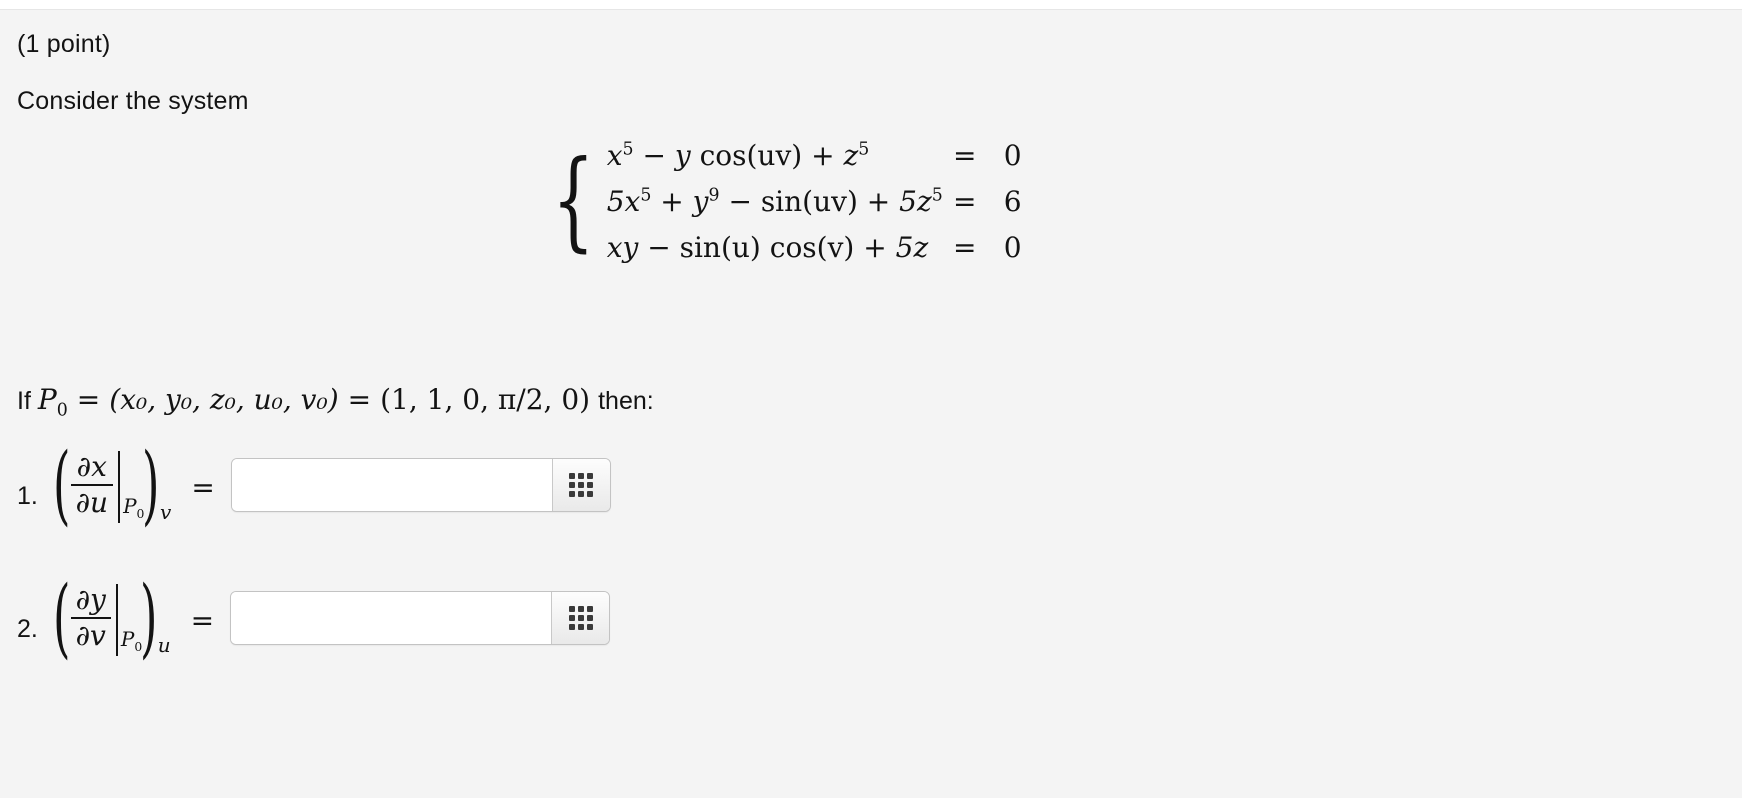 The width and height of the screenshot is (1742, 798). I want to click on point-line-lead: If, so click(24, 401).